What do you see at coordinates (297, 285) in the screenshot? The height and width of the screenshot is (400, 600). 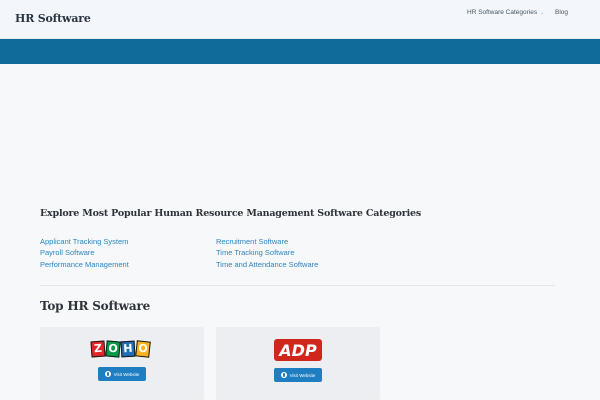 I see `section-divider` at bounding box center [297, 285].